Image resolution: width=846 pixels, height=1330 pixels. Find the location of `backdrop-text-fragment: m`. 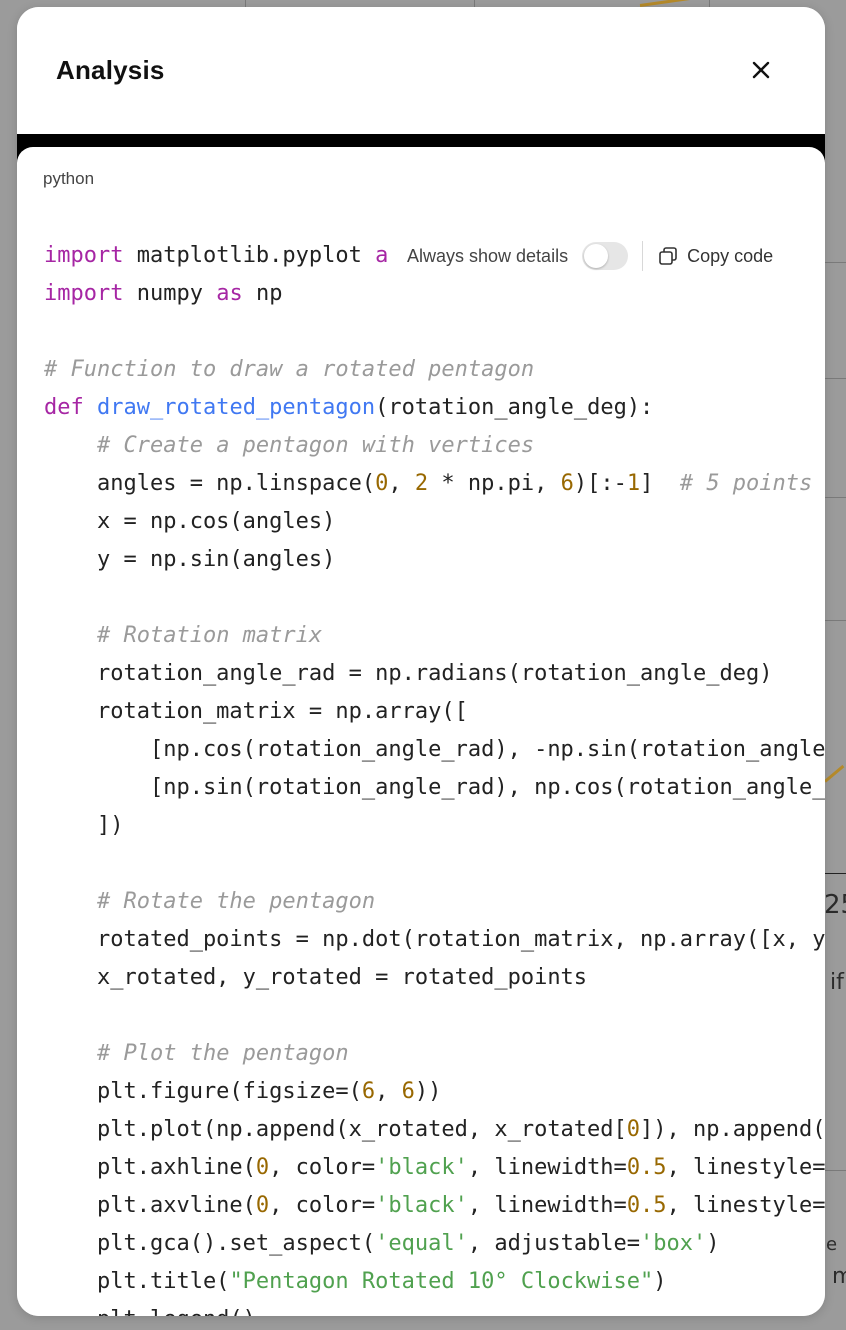

backdrop-text-fragment: m is located at coordinates (839, 1276).